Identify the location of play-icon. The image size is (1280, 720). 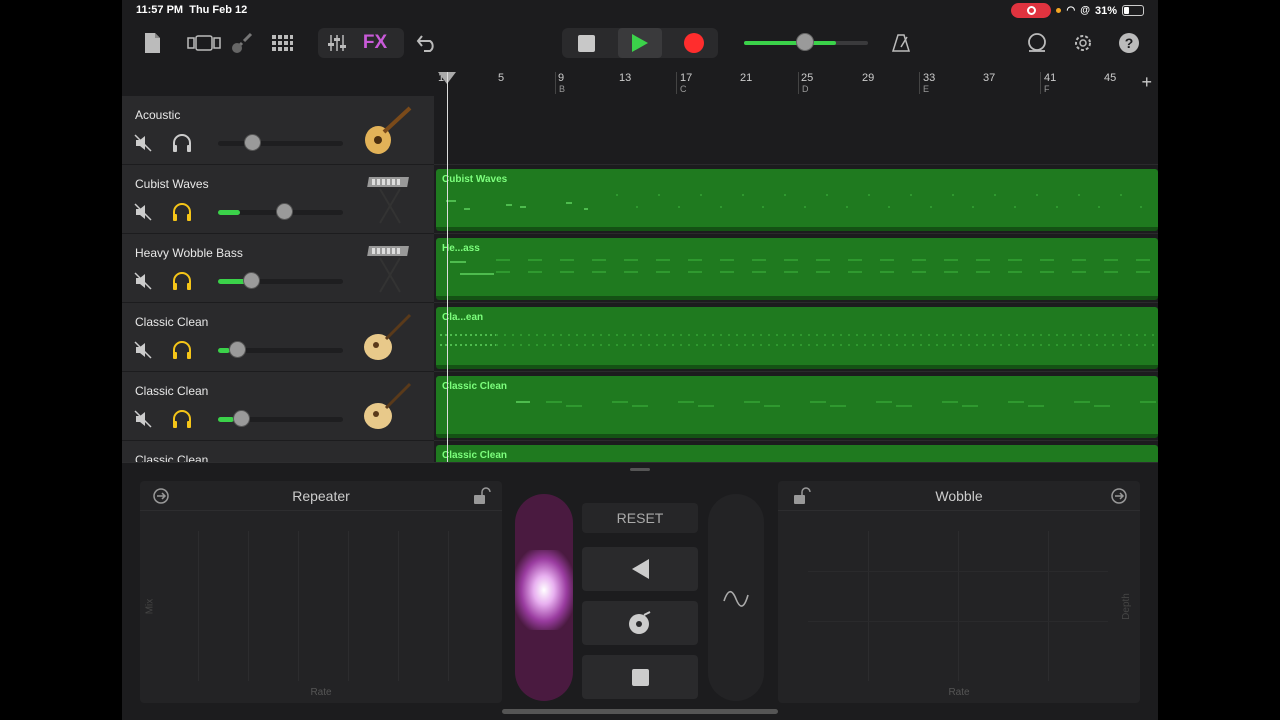
(640, 43).